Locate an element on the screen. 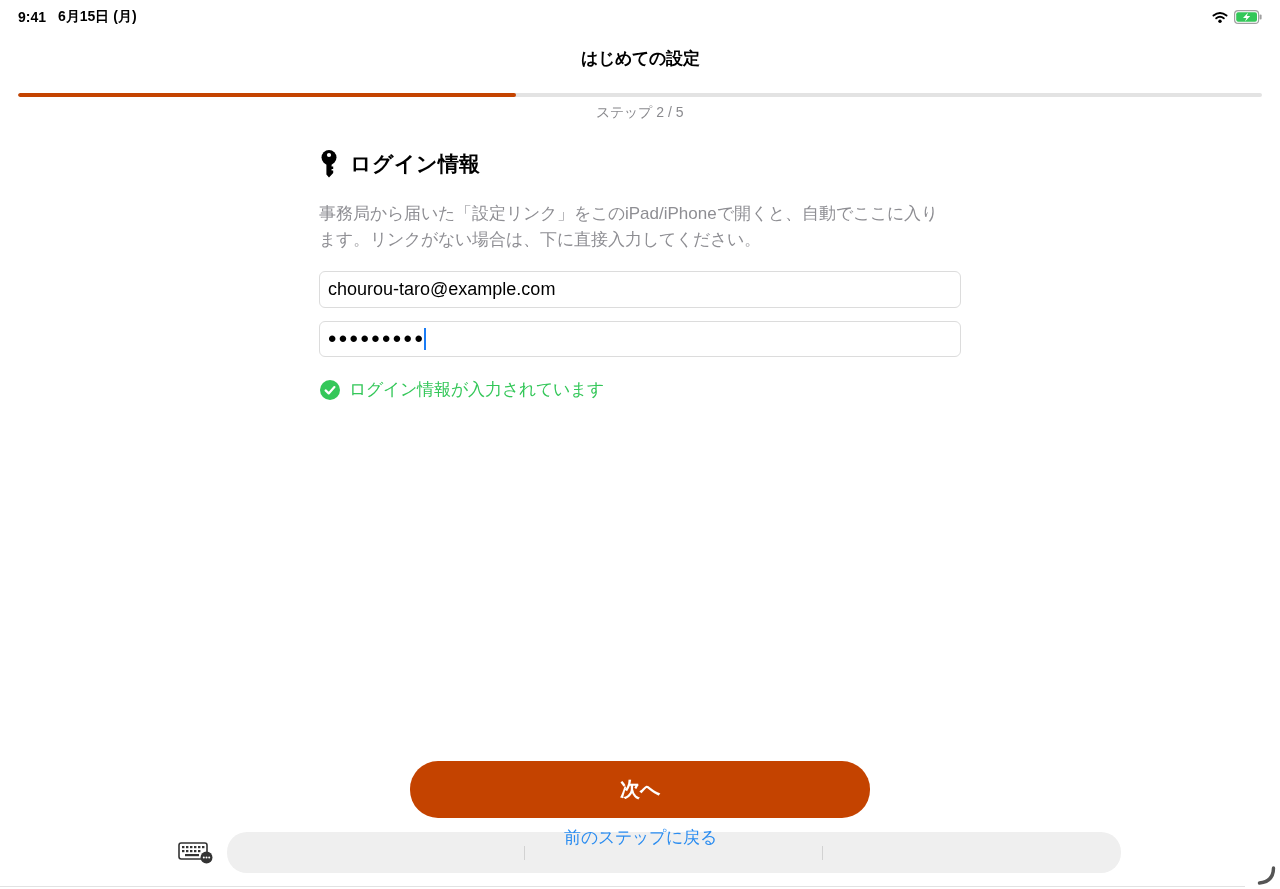  screen-title: はじめての設定 is located at coordinates (640, 59).